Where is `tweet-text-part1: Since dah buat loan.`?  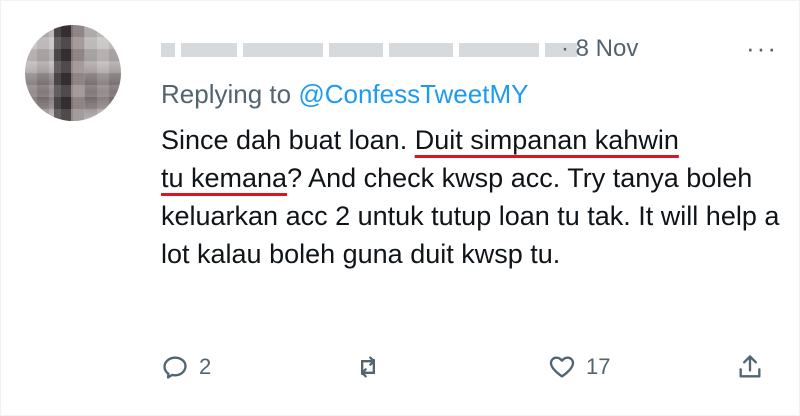
tweet-text-part1: Since dah buat loan. is located at coordinates (288, 140).